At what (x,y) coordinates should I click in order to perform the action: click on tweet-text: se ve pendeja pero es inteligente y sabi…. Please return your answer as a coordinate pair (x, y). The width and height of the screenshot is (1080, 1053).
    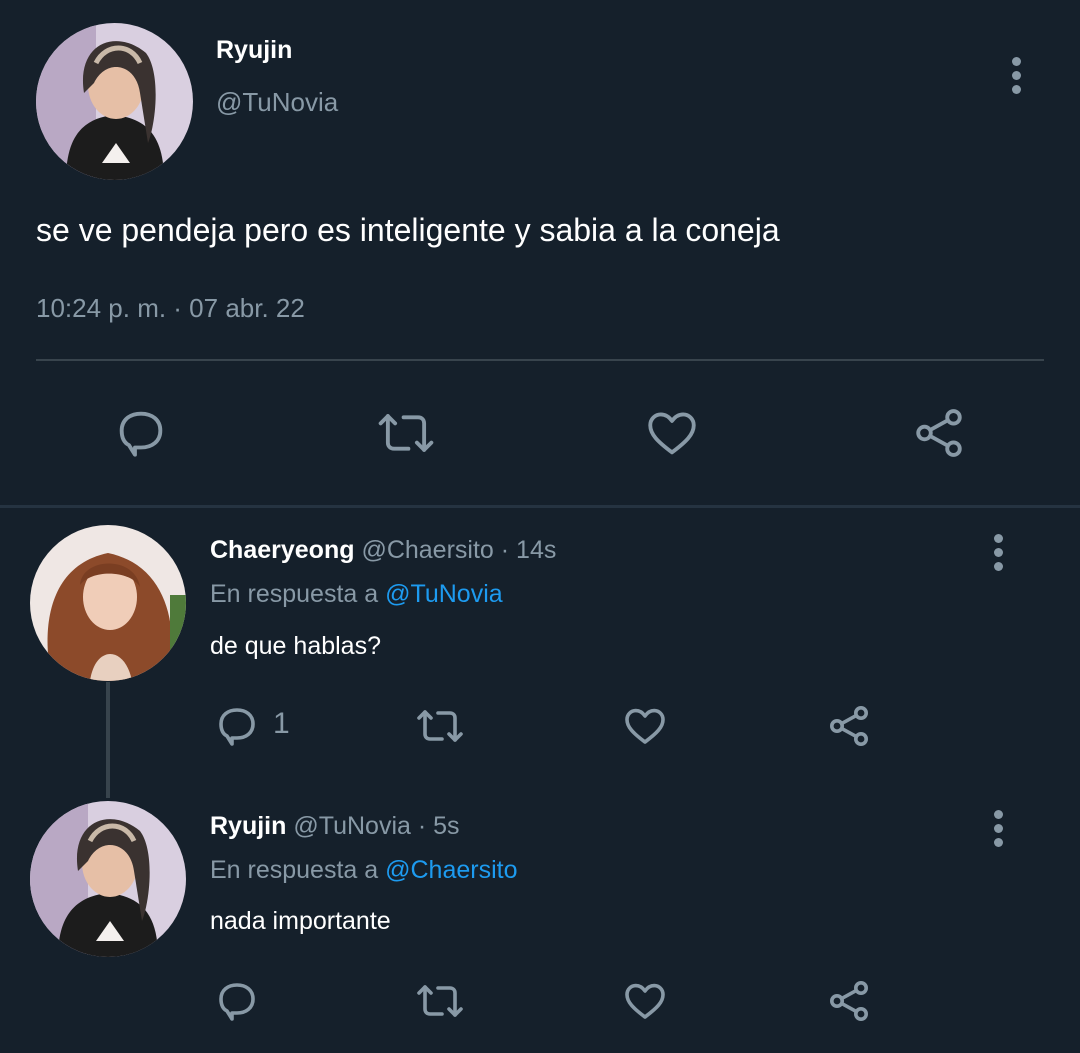
    Looking at the image, I should click on (408, 230).